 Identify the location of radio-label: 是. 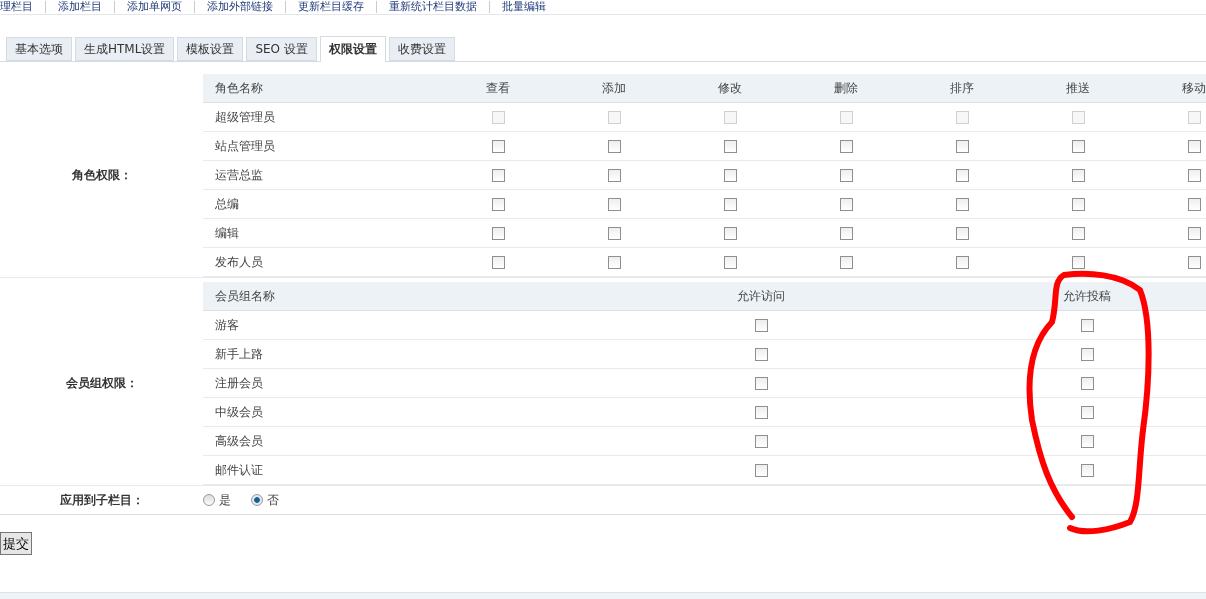
(225, 500).